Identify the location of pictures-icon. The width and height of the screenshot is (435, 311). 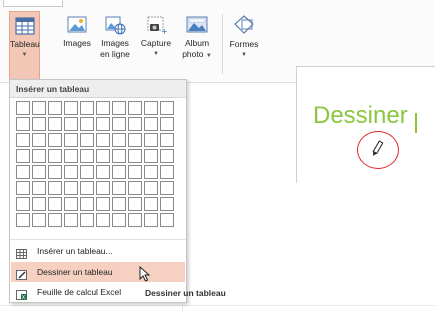
(77, 25).